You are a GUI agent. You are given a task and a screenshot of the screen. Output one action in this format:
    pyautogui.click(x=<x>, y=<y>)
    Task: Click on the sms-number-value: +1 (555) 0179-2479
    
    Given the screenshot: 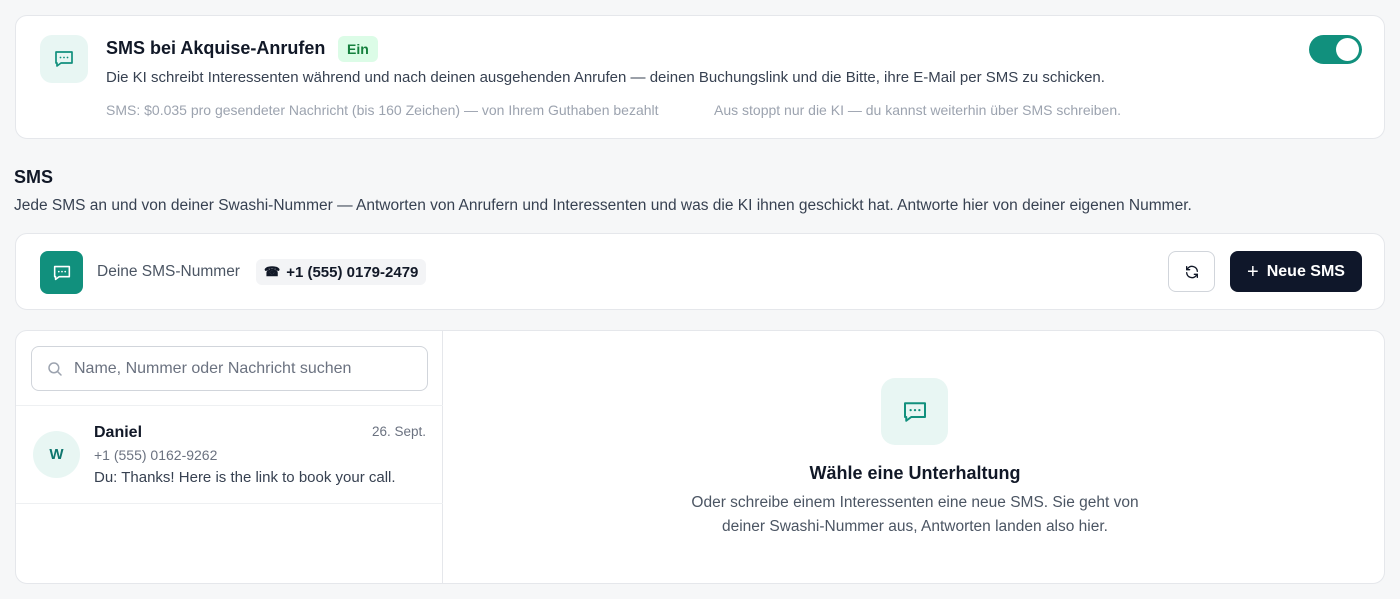 What is the action you would take?
    pyautogui.click(x=352, y=272)
    